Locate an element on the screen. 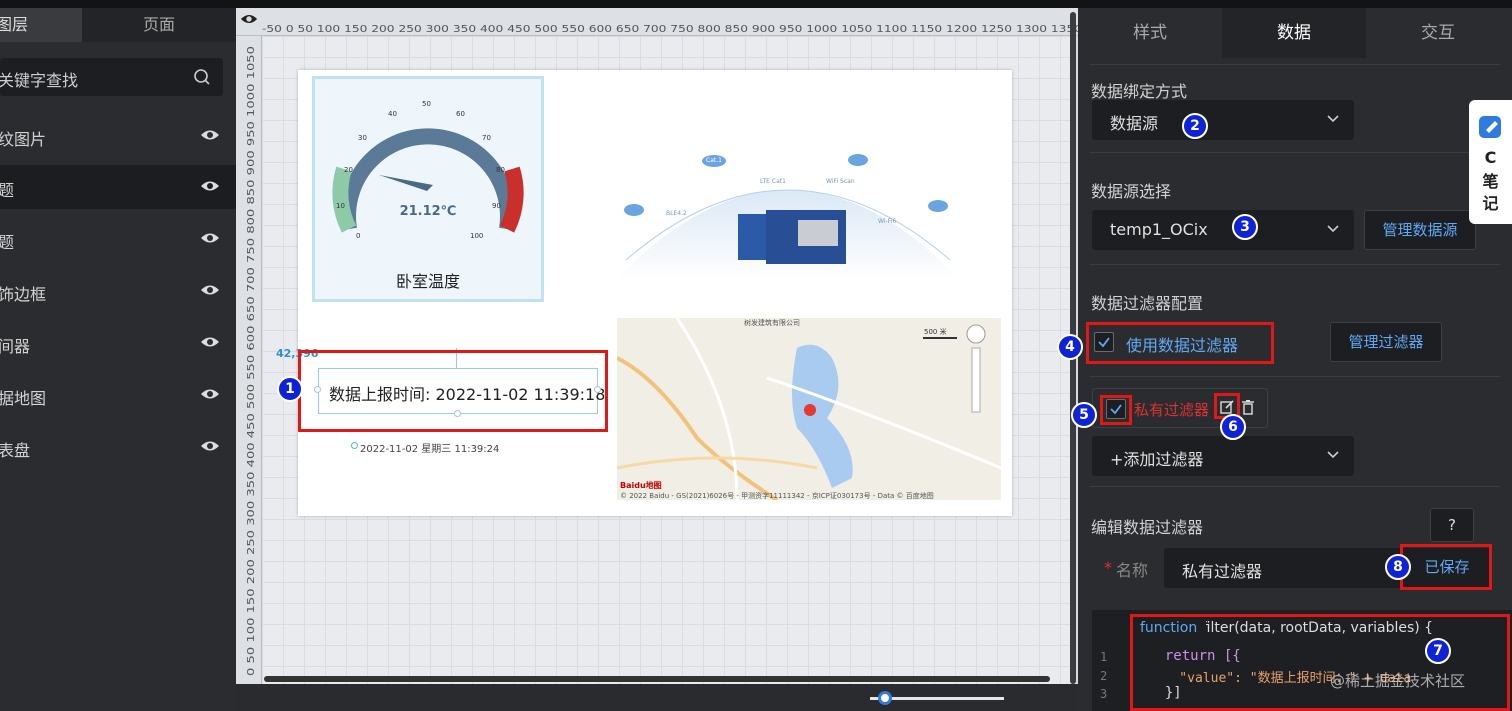  help-button: ? is located at coordinates (1452, 525).